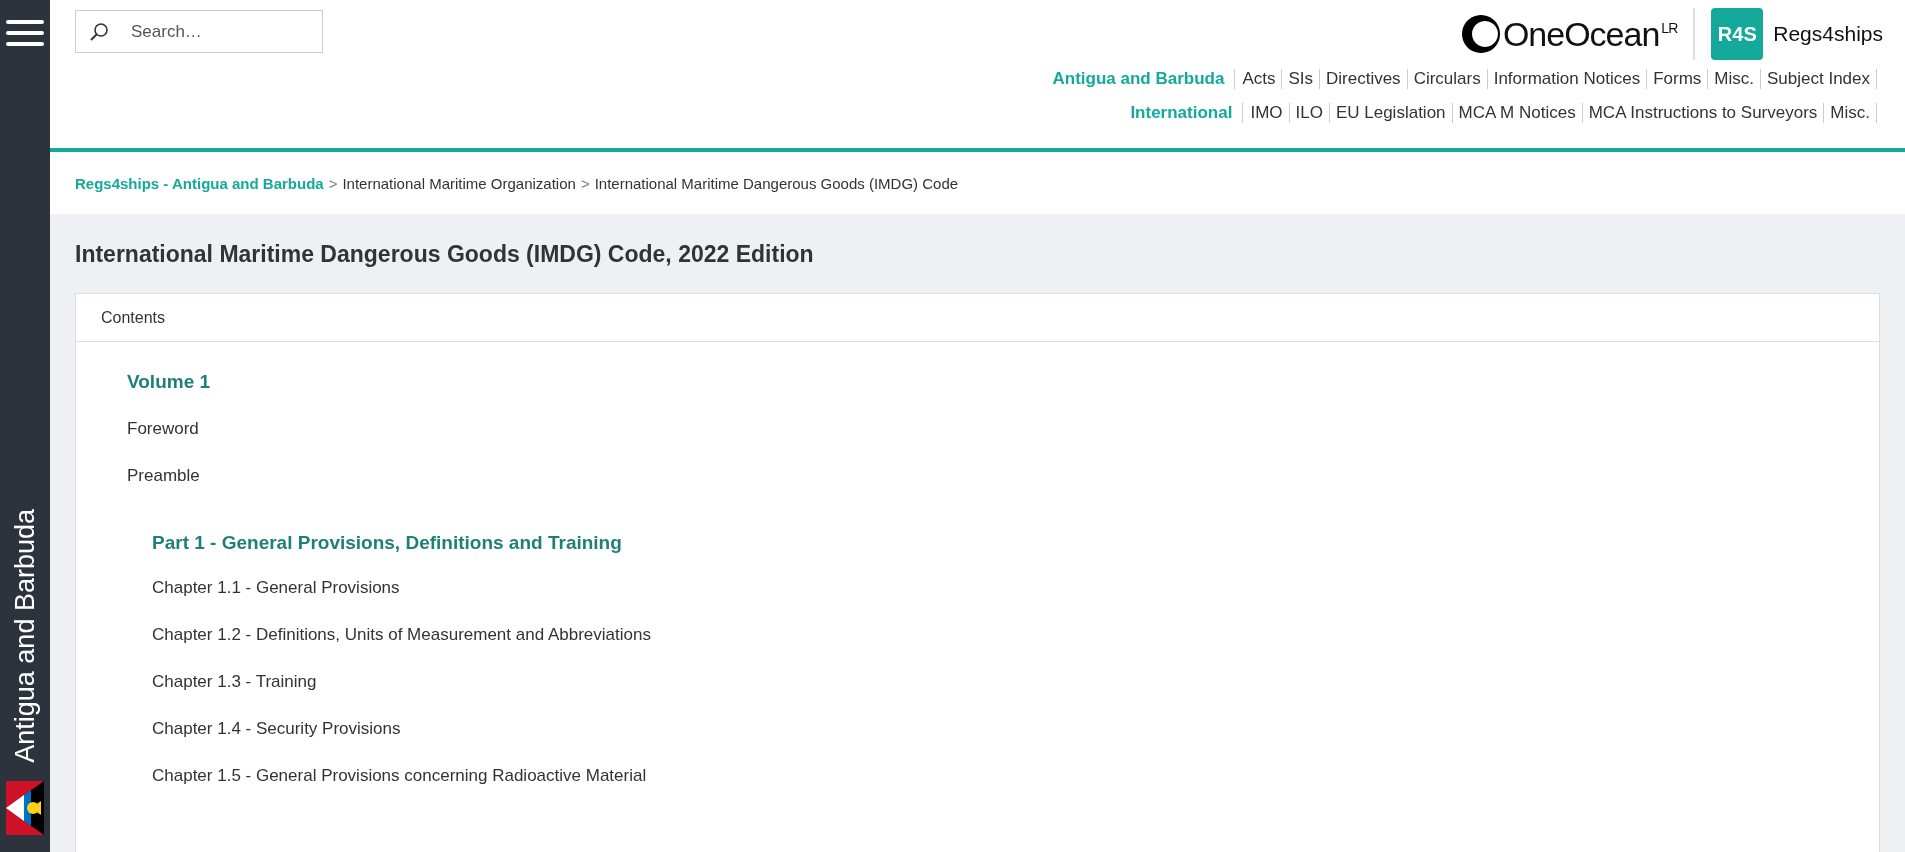  What do you see at coordinates (1569, 34) in the screenshot?
I see `oneocean-logo: OneOcean$^{LR}$` at bounding box center [1569, 34].